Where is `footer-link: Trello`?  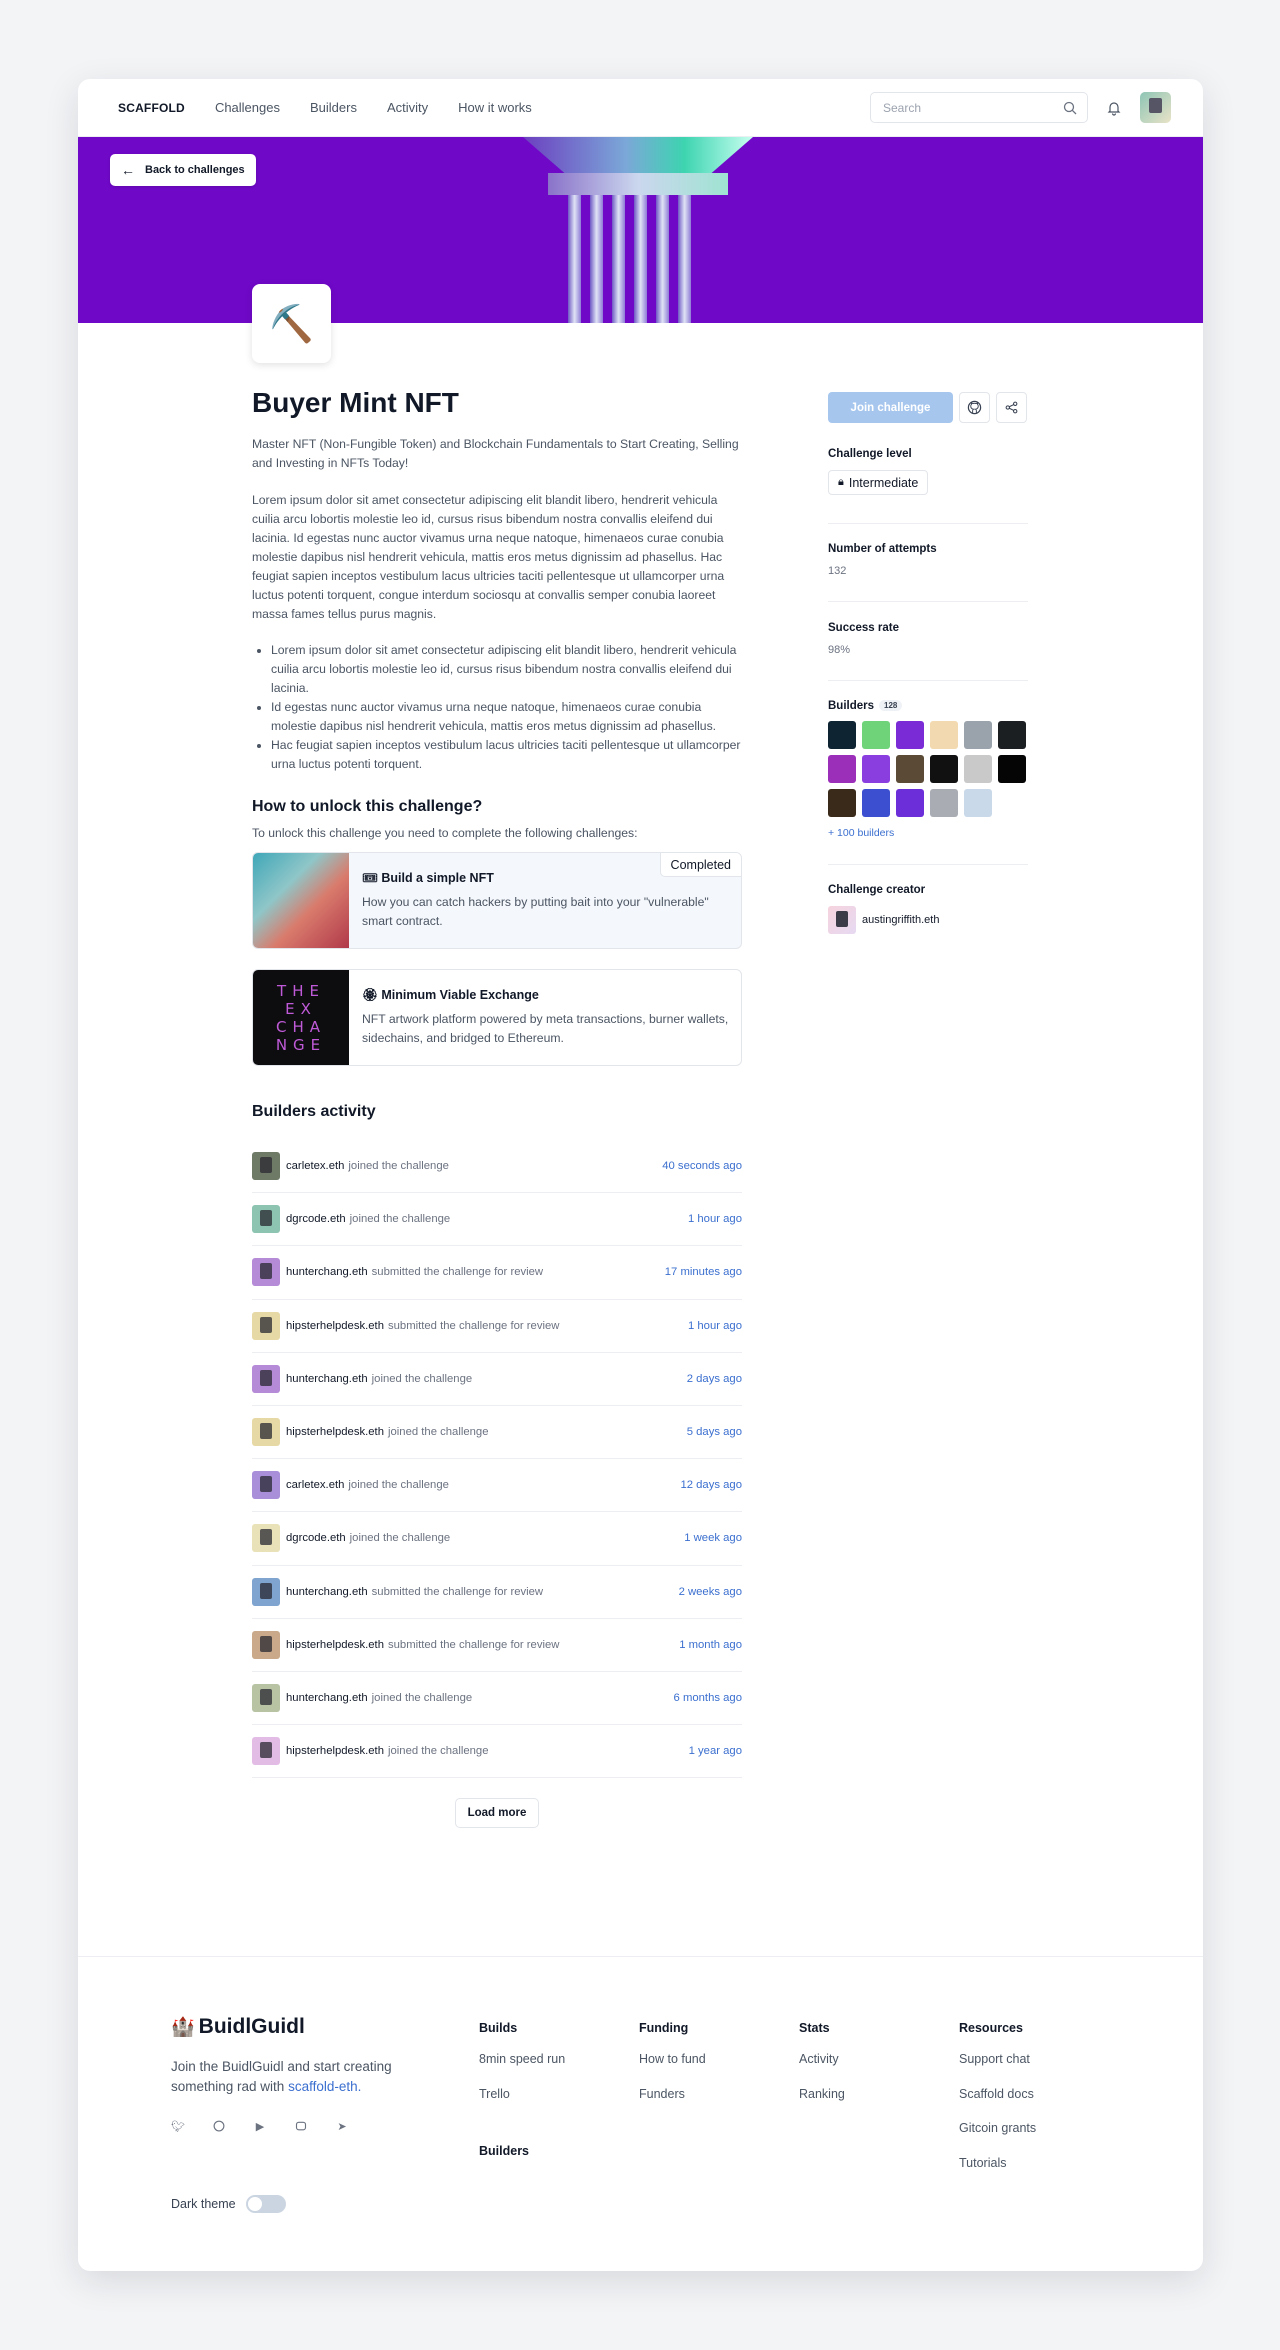 footer-link: Trello is located at coordinates (522, 2104).